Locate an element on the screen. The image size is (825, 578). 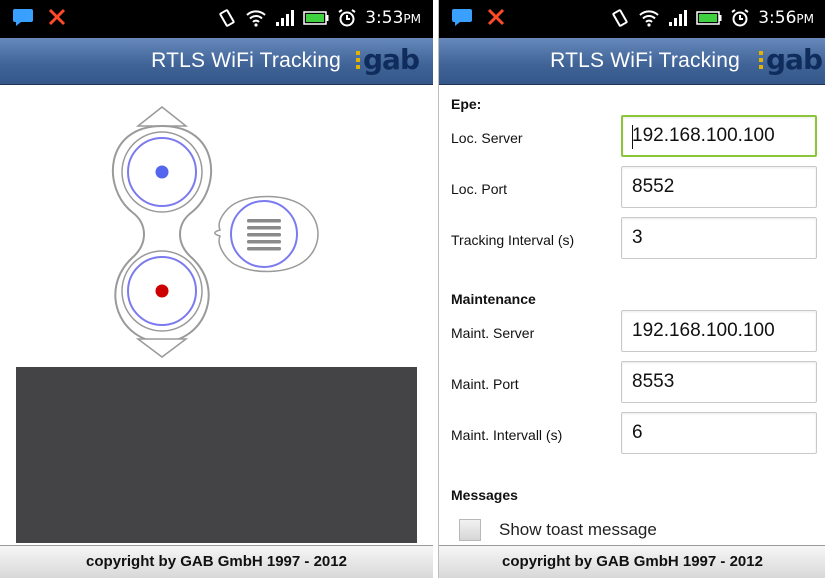
status-bar: 3:56PM is located at coordinates (632, 19).